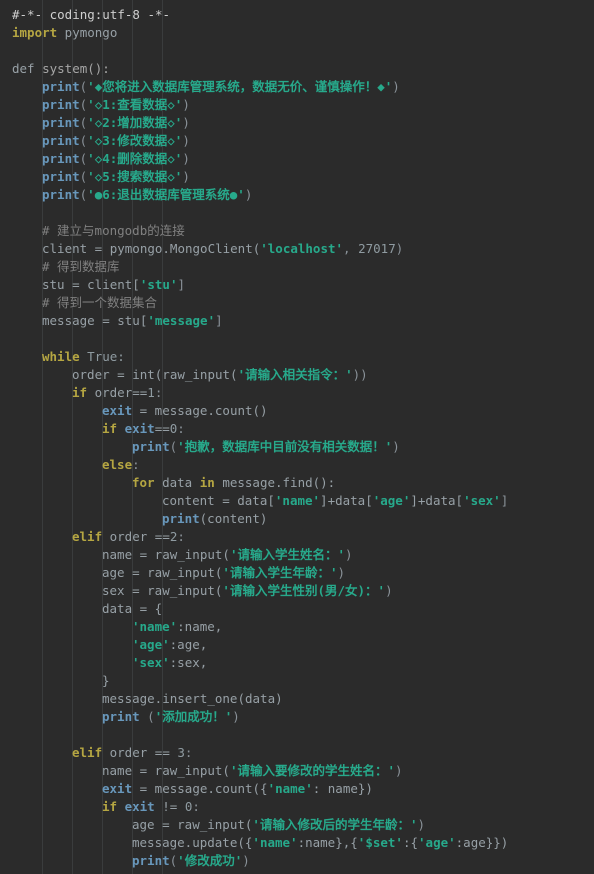 Image resolution: width=594 pixels, height=874 pixels. Describe the element at coordinates (297, 429) in the screenshot. I see `code-line: if exit==0:` at that location.